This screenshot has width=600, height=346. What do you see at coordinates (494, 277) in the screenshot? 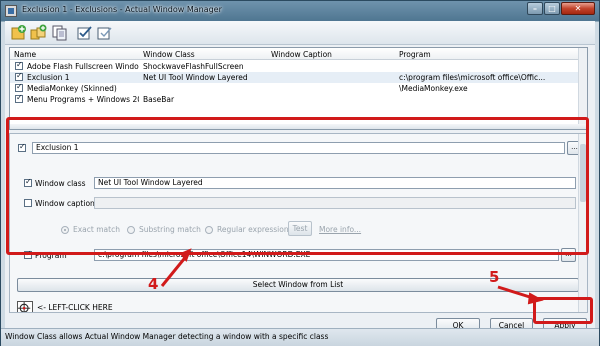
I see `annotation-step-5: 5` at bounding box center [494, 277].